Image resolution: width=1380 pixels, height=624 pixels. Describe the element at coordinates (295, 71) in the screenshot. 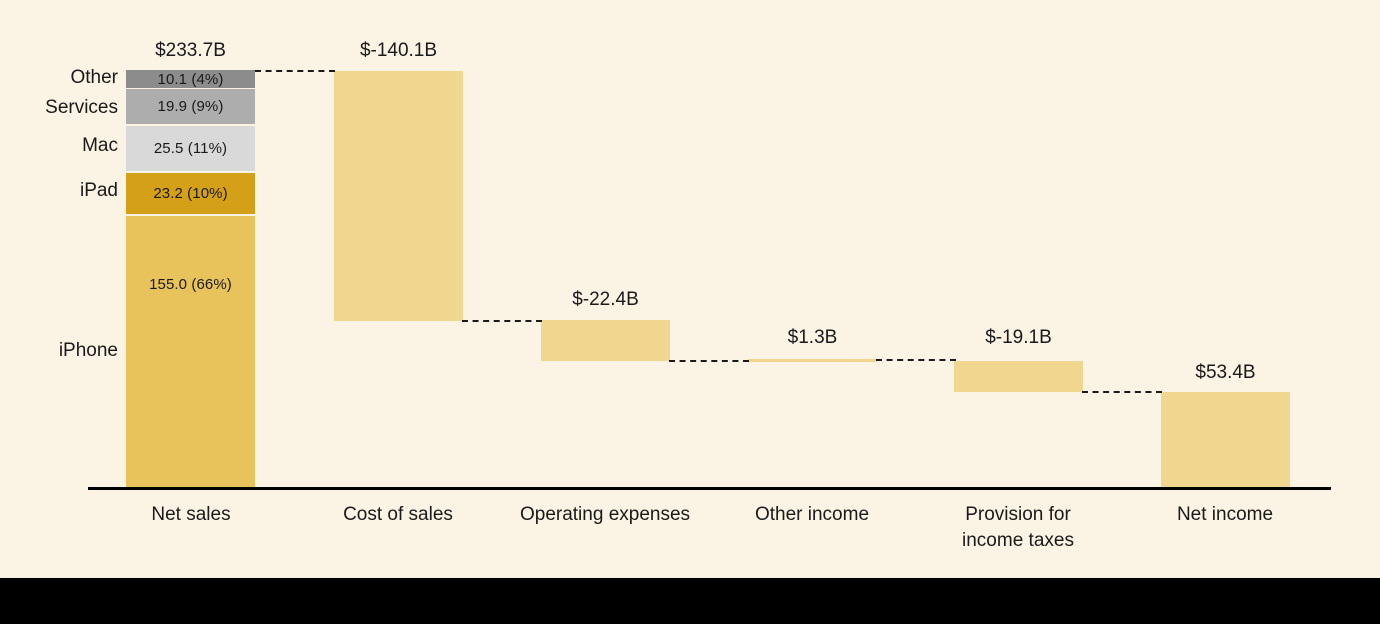

I see `connector-net-sales-to-cost` at that location.